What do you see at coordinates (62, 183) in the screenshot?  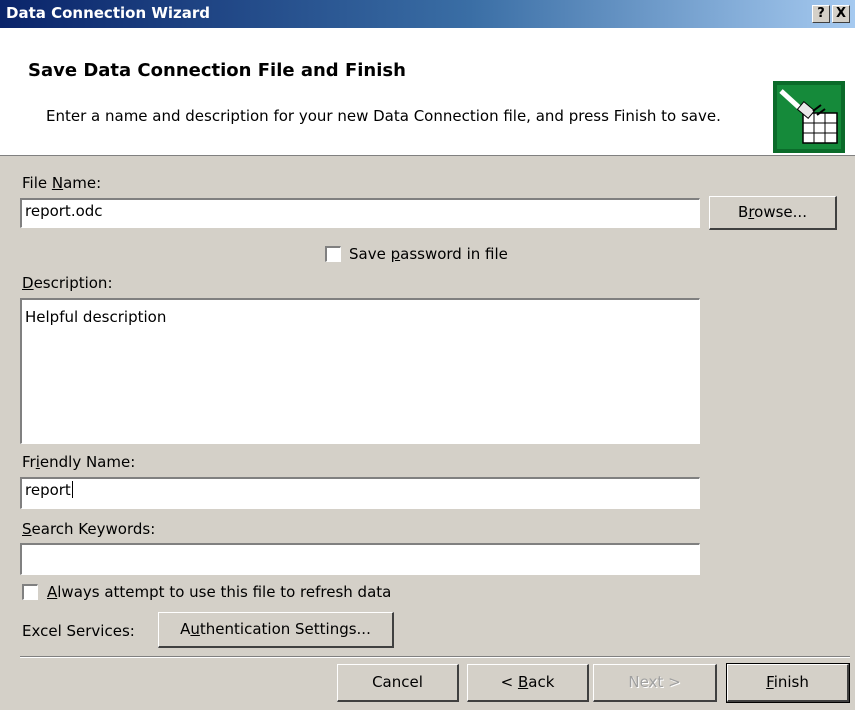 I see `file-name-label: File Name:` at bounding box center [62, 183].